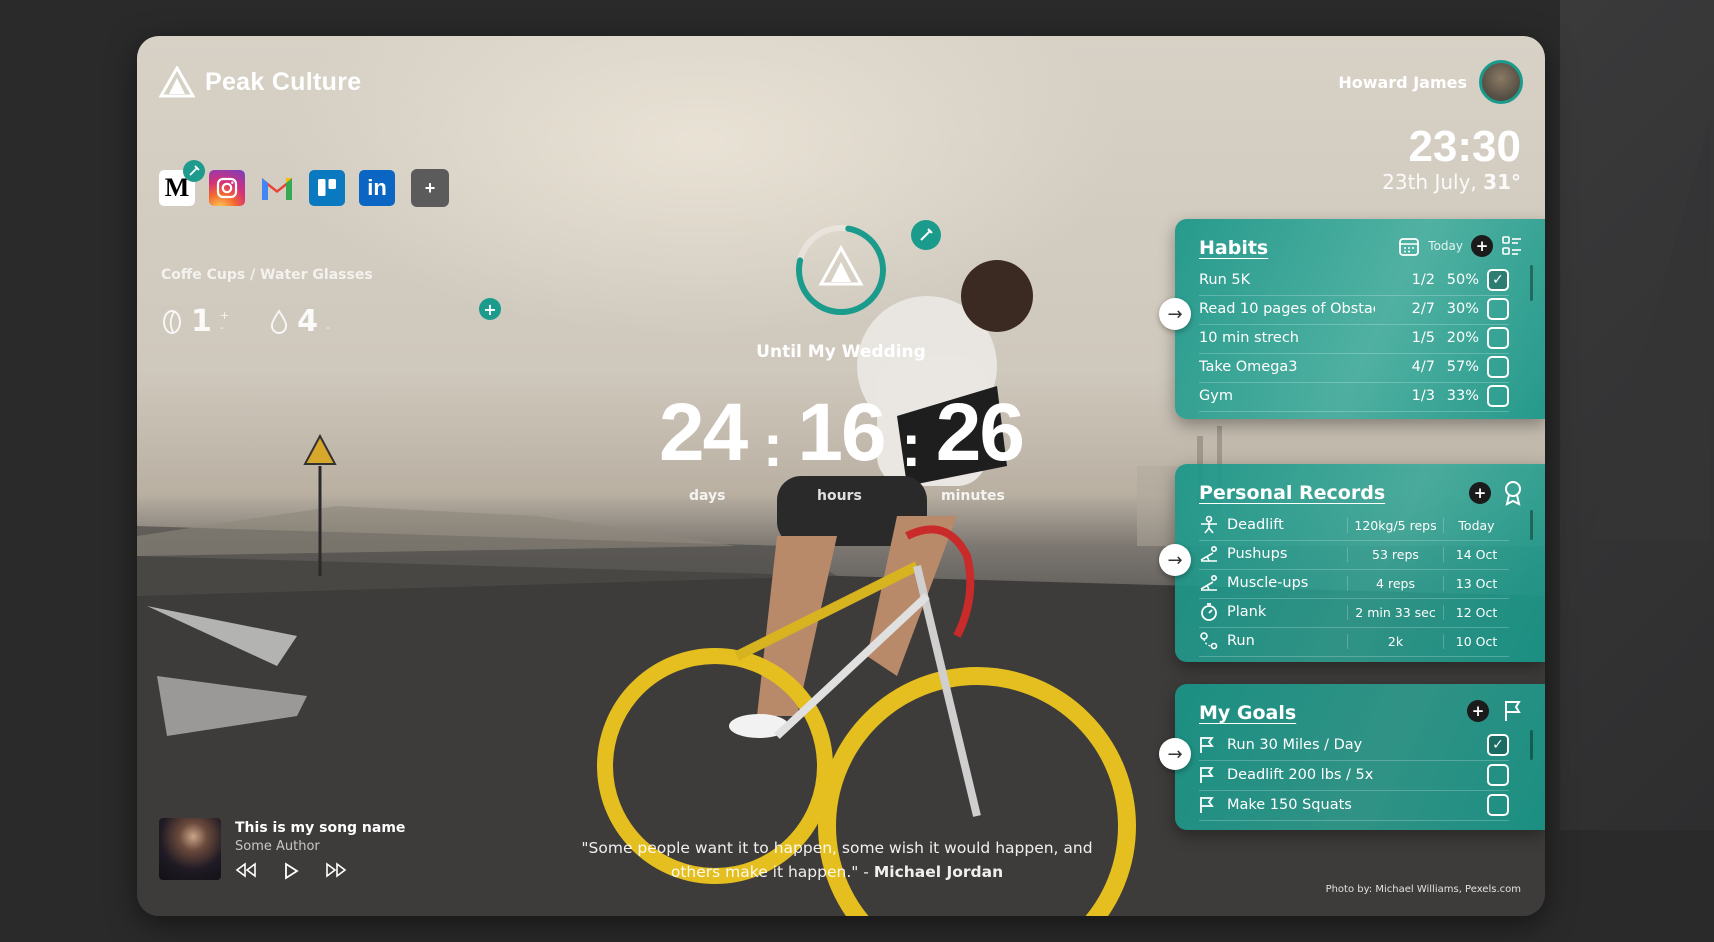 This screenshot has width=1714, height=942. Describe the element at coordinates (291, 871) in the screenshot. I see `play-icon` at that location.